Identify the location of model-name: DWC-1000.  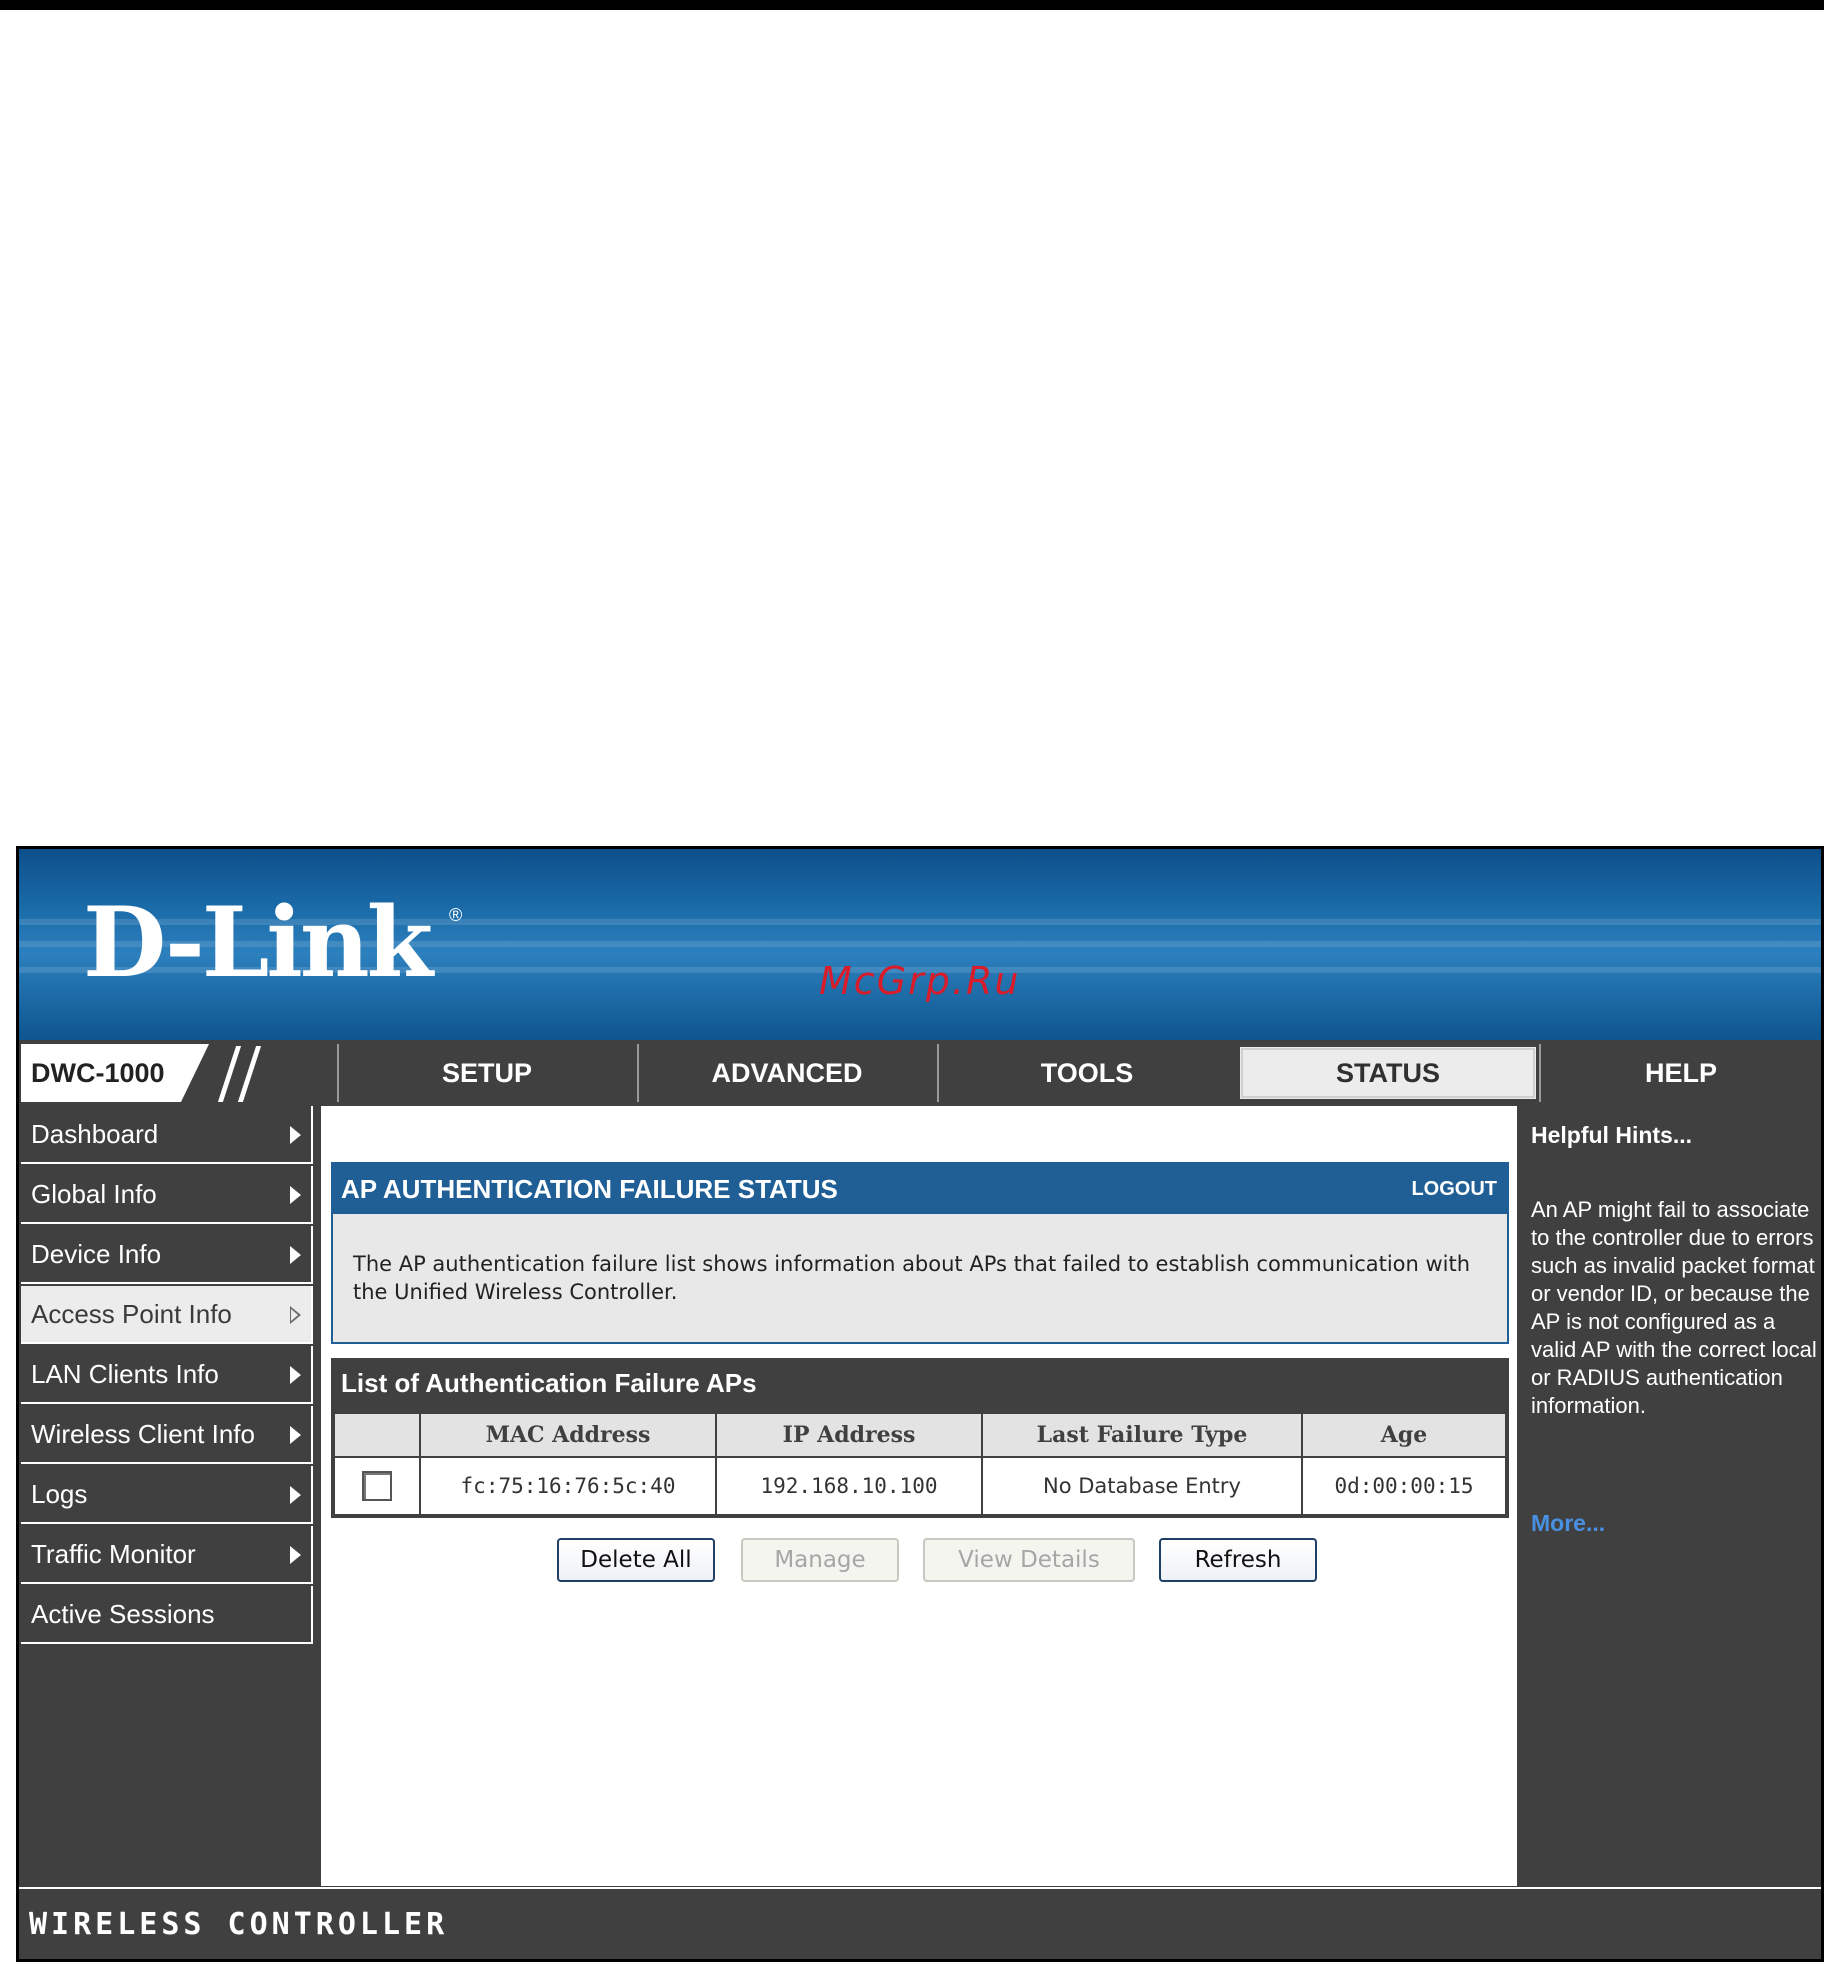
(98, 1073).